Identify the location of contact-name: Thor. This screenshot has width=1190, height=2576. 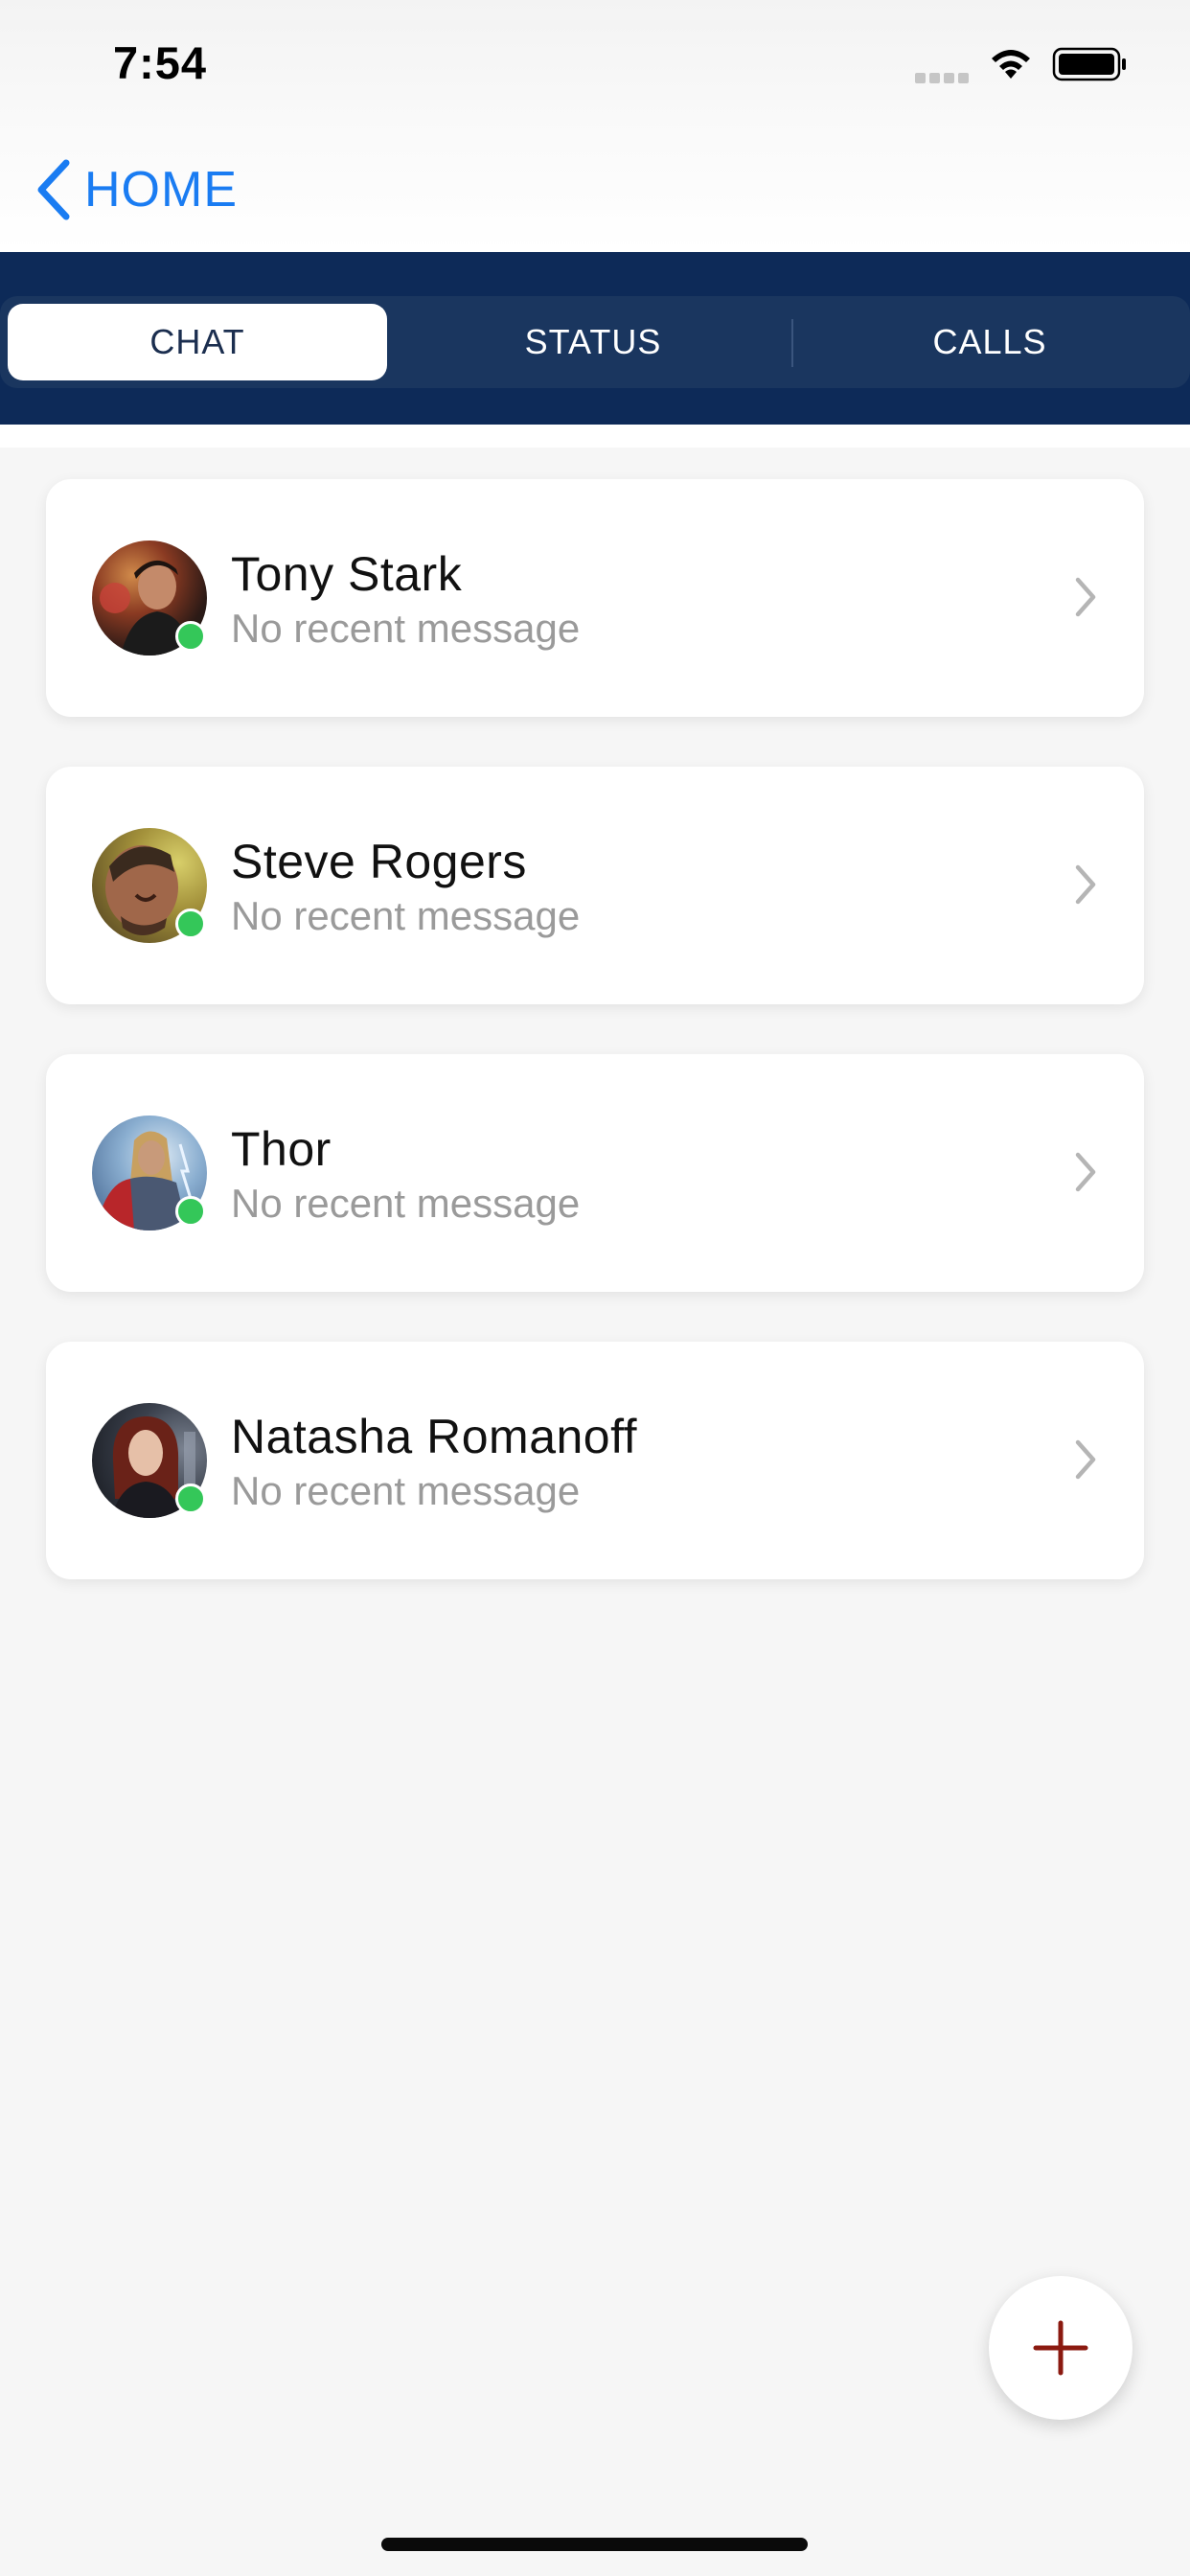
(281, 1149).